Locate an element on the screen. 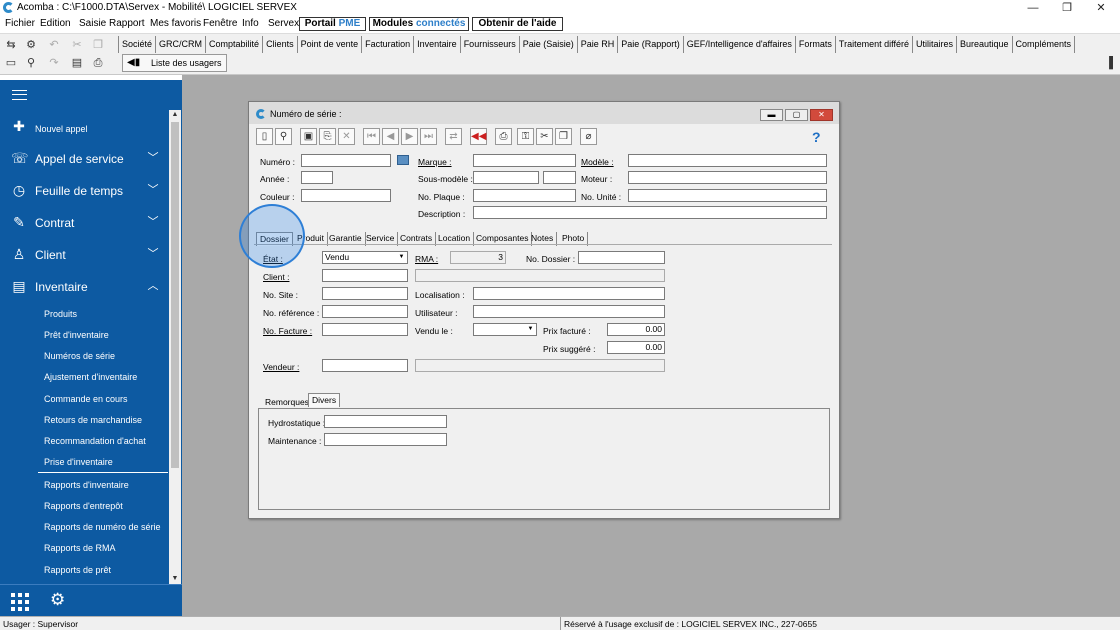 The height and width of the screenshot is (630, 1120). rma-label: RMA : is located at coordinates (426, 259).